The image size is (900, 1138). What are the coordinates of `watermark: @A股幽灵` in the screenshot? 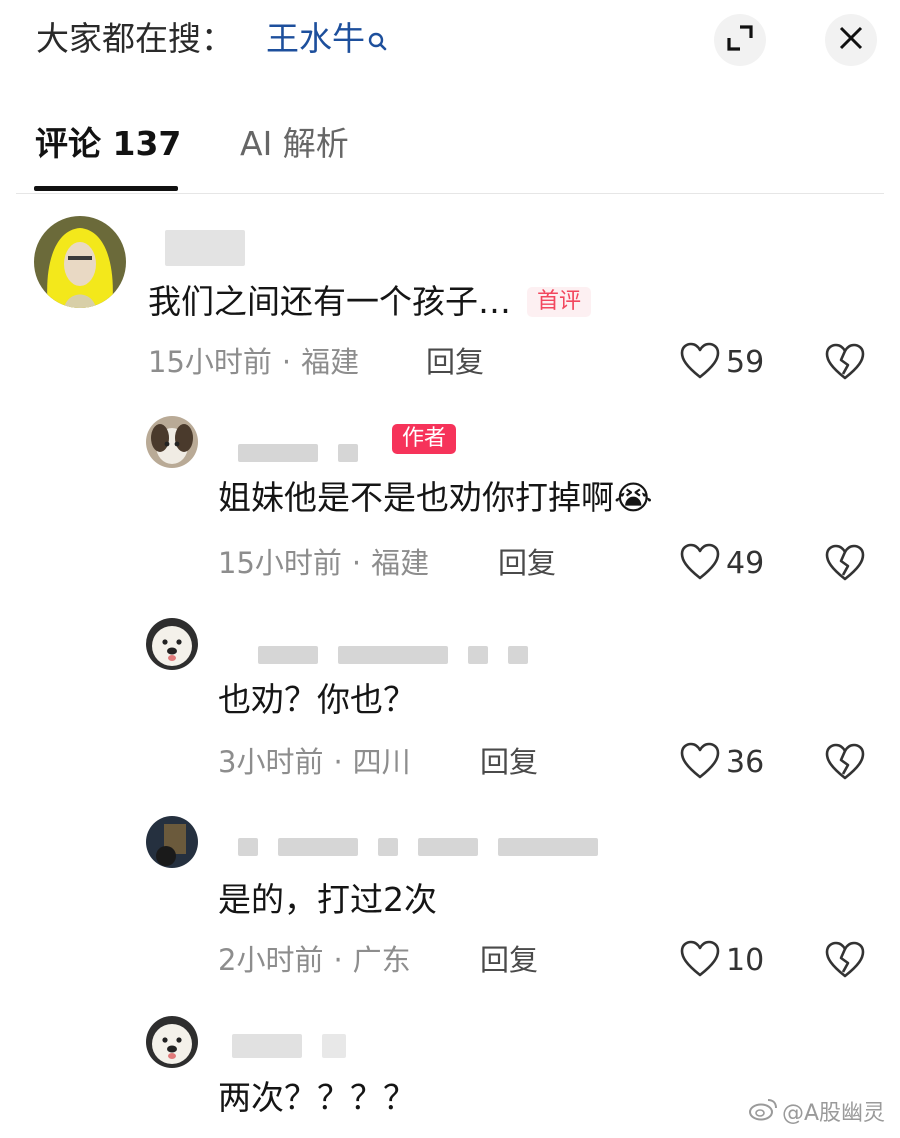 It's located at (816, 1113).